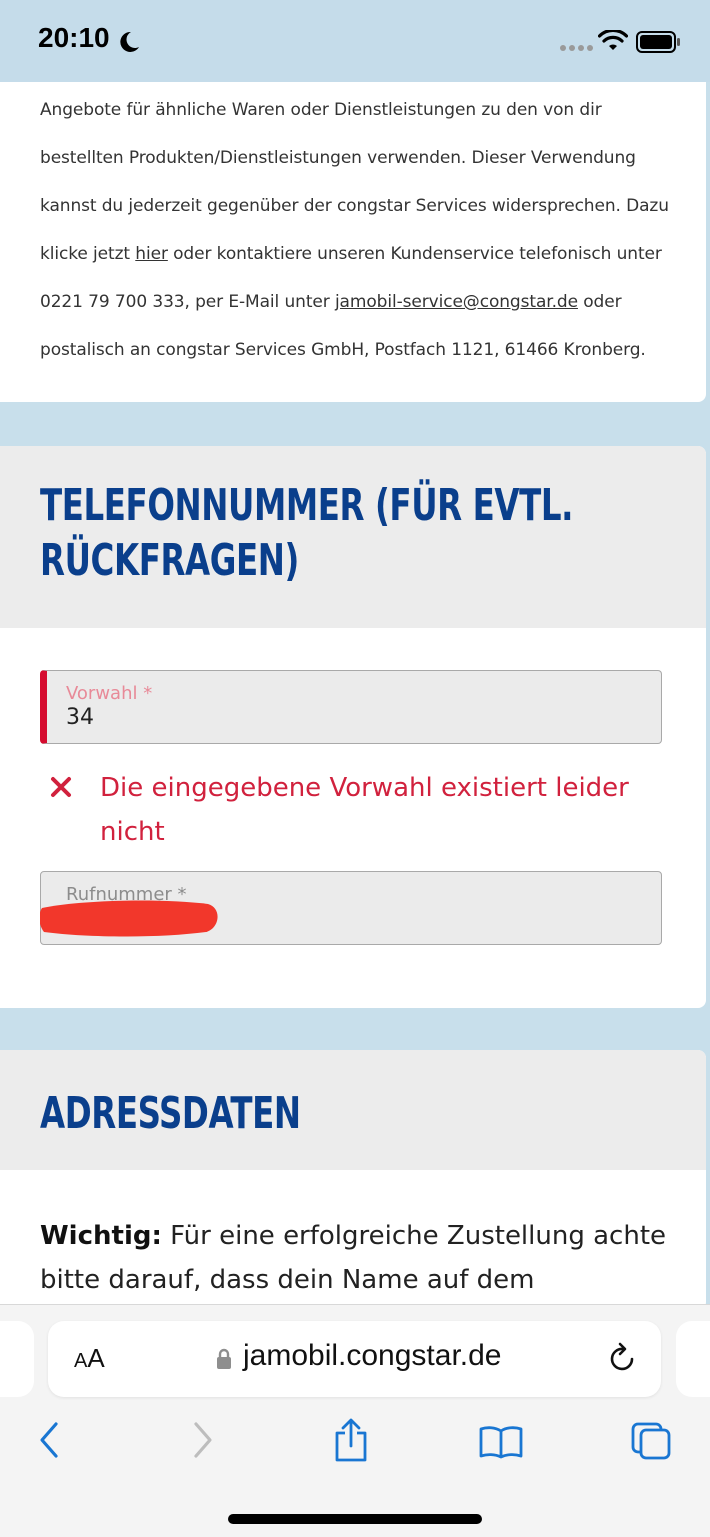  I want to click on share-icon, so click(351, 1440).